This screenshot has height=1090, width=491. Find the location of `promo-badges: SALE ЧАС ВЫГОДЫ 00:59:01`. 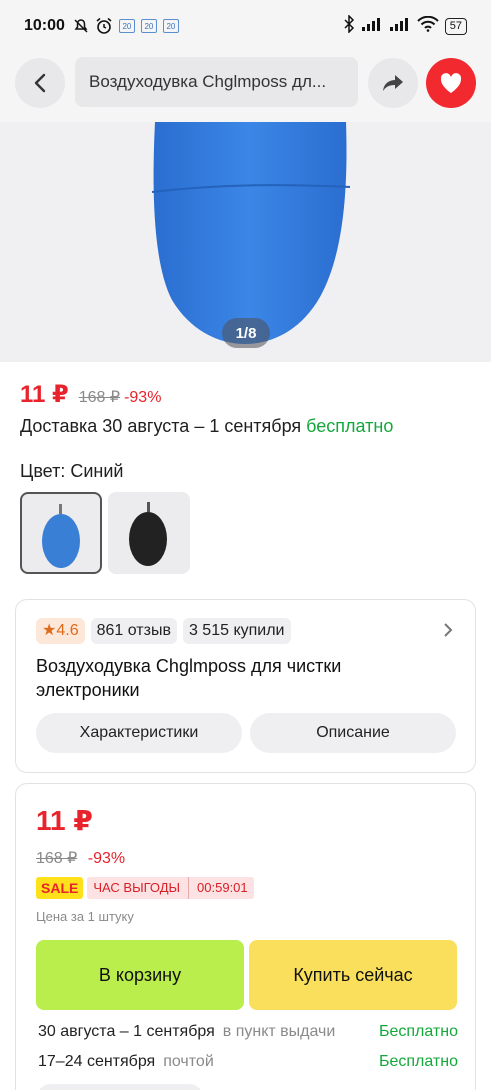

promo-badges: SALE ЧАС ВЫГОДЫ 00:59:01 is located at coordinates (145, 888).